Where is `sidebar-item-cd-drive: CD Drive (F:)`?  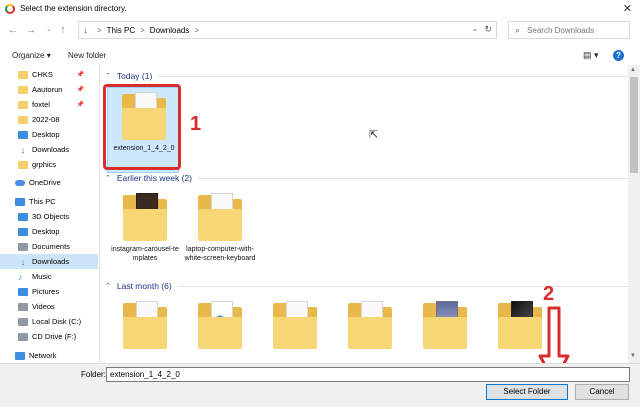 sidebar-item-cd-drive: CD Drive (F:) is located at coordinates (49, 336).